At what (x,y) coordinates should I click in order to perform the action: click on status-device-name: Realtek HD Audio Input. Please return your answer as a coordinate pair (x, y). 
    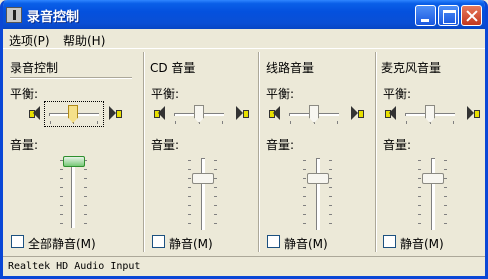
    Looking at the image, I should click on (74, 266).